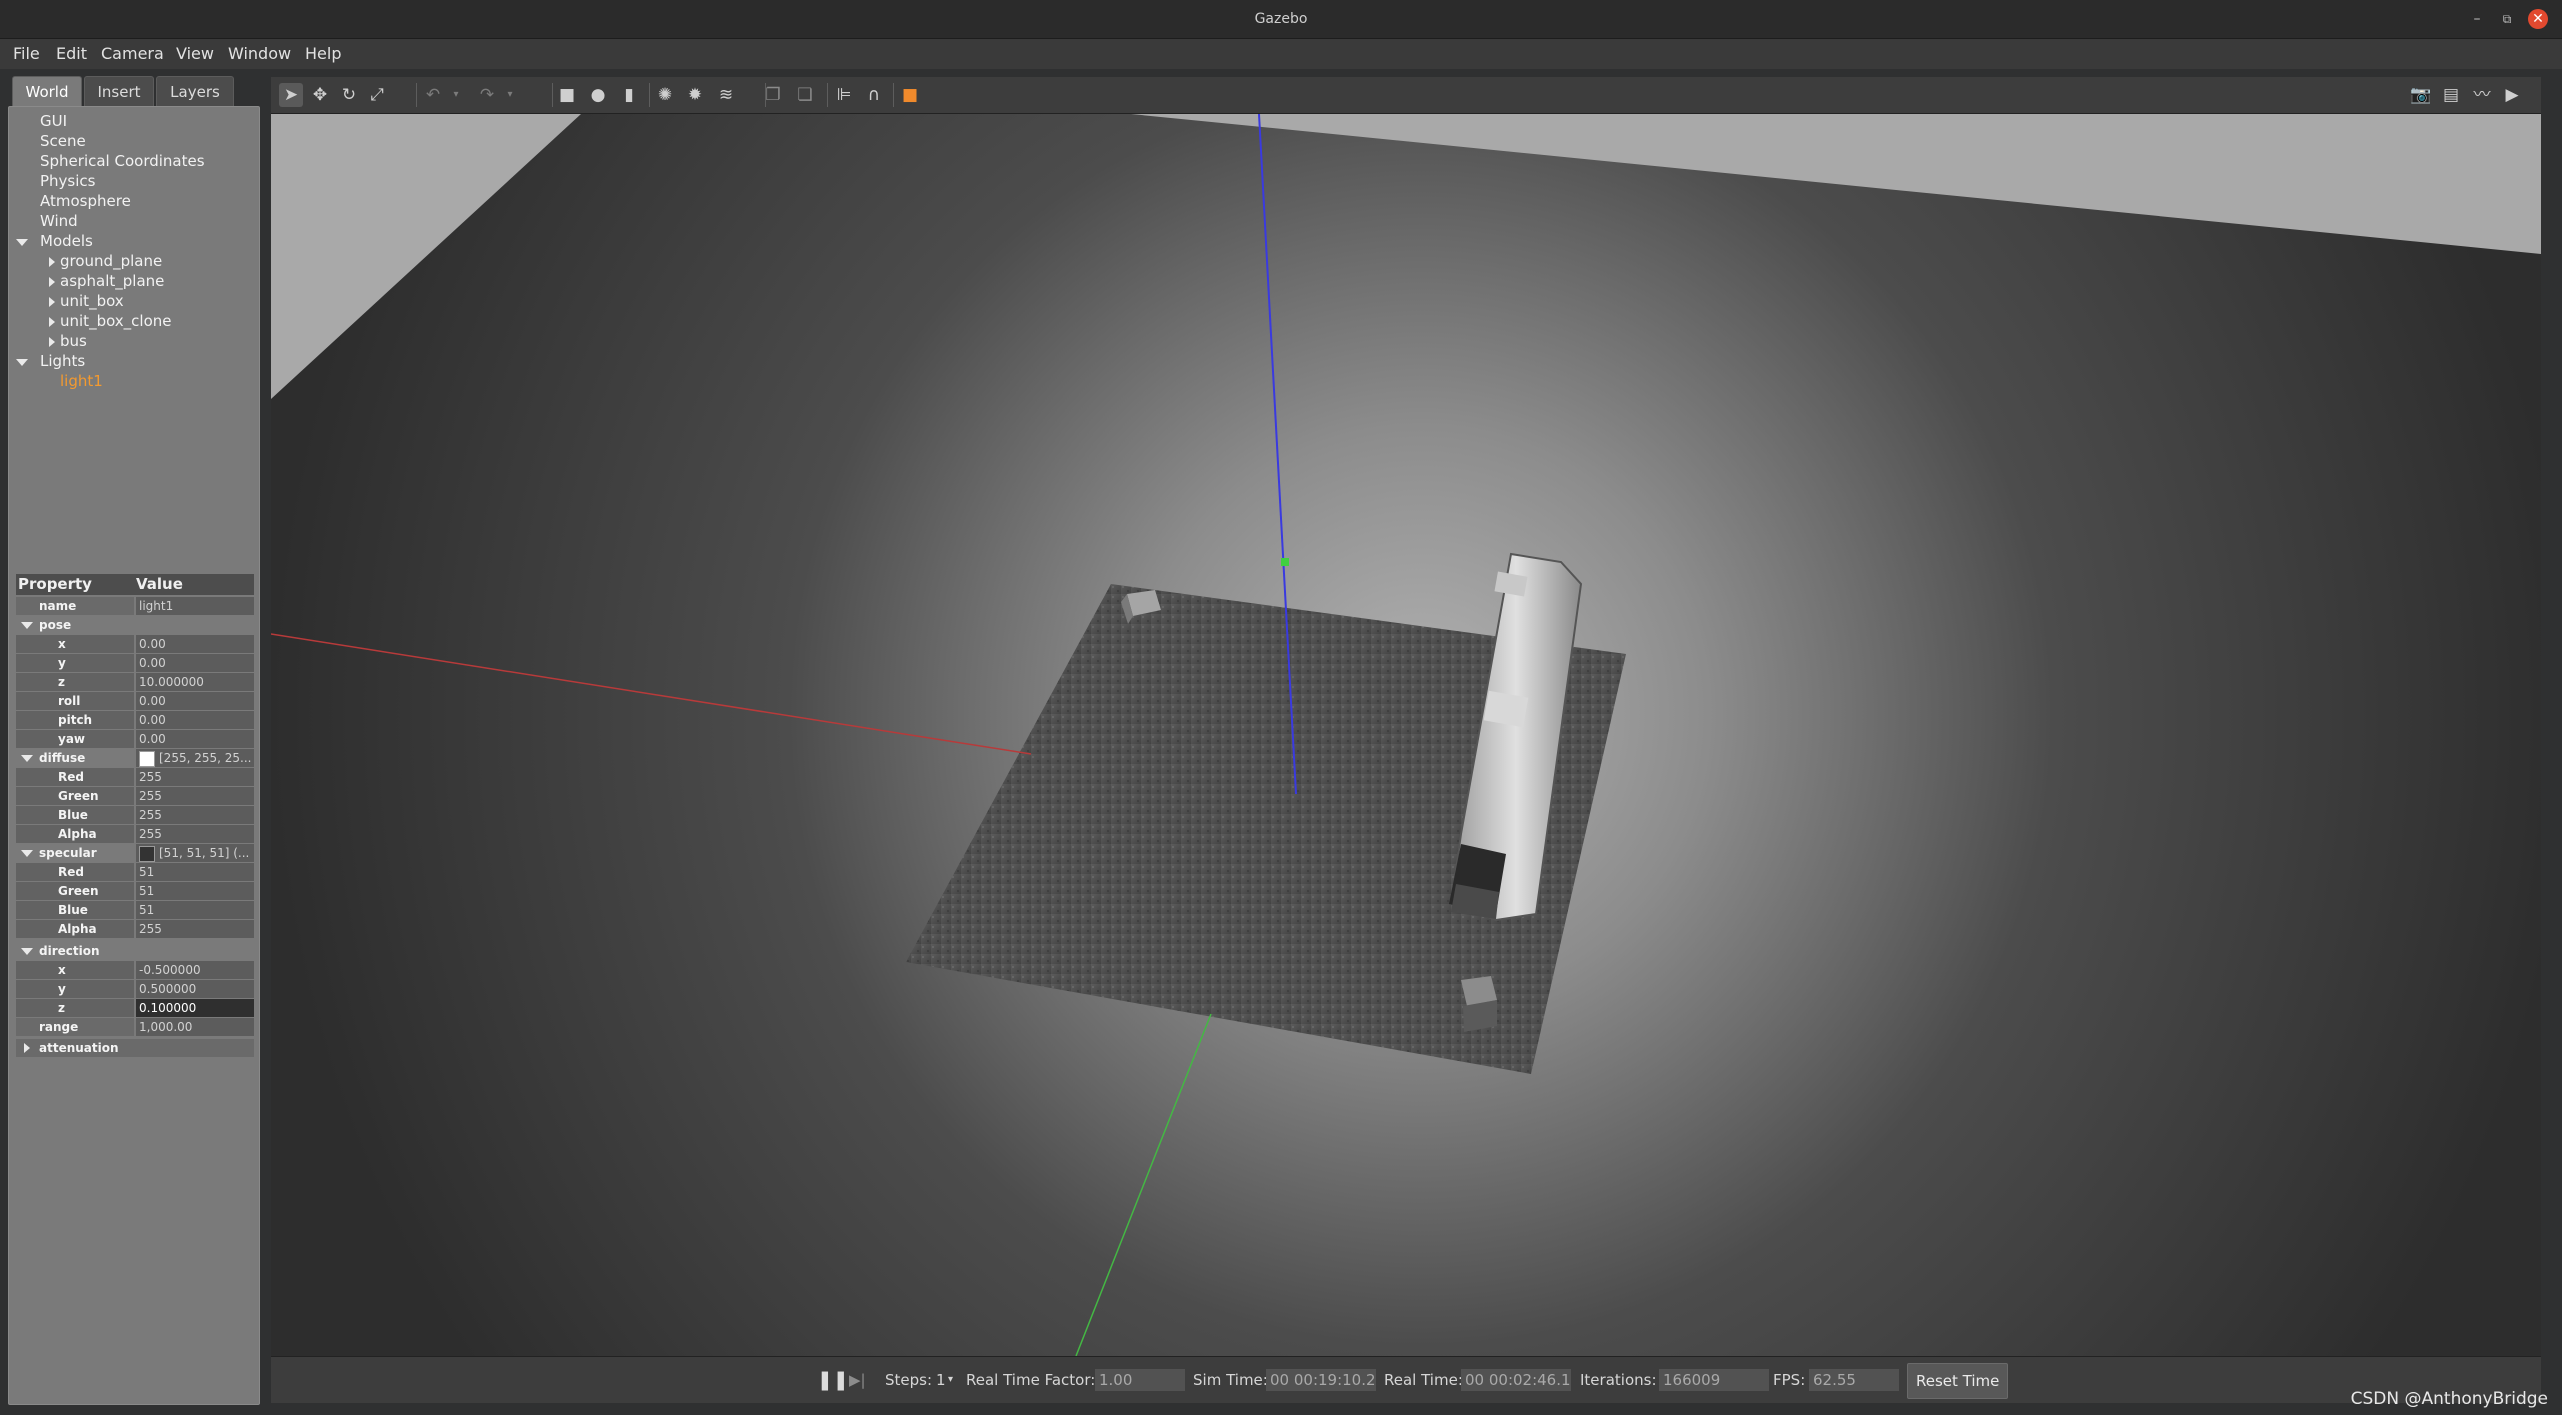  Describe the element at coordinates (320, 95) in the screenshot. I see `translate-icon: ✥` at that location.